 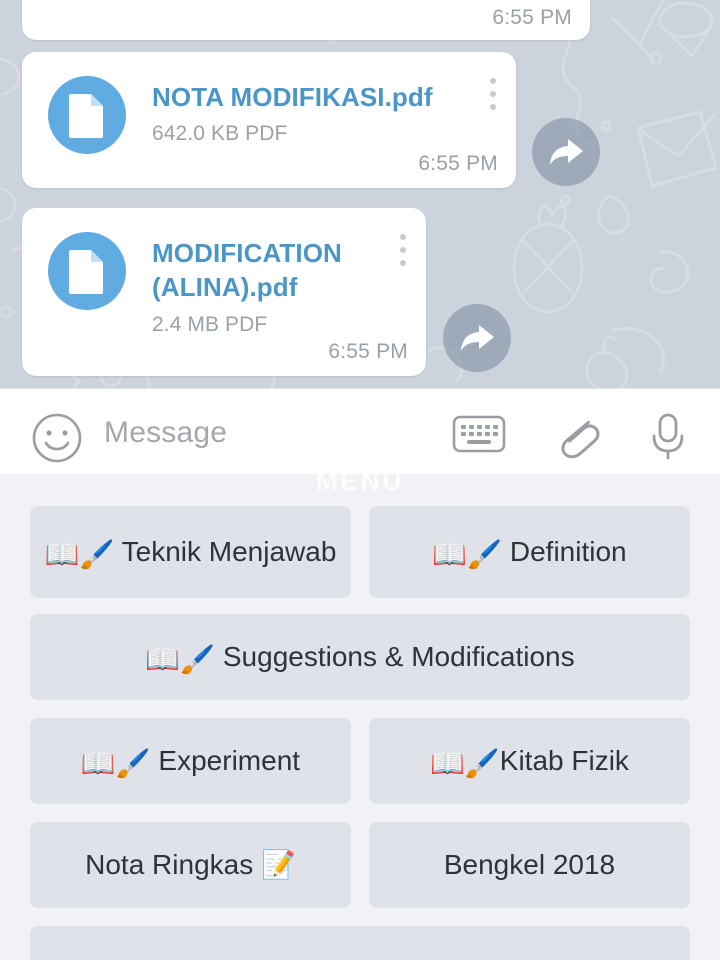 What do you see at coordinates (306, 20) in the screenshot?
I see `message-bubble-partial: 6:55 PM` at bounding box center [306, 20].